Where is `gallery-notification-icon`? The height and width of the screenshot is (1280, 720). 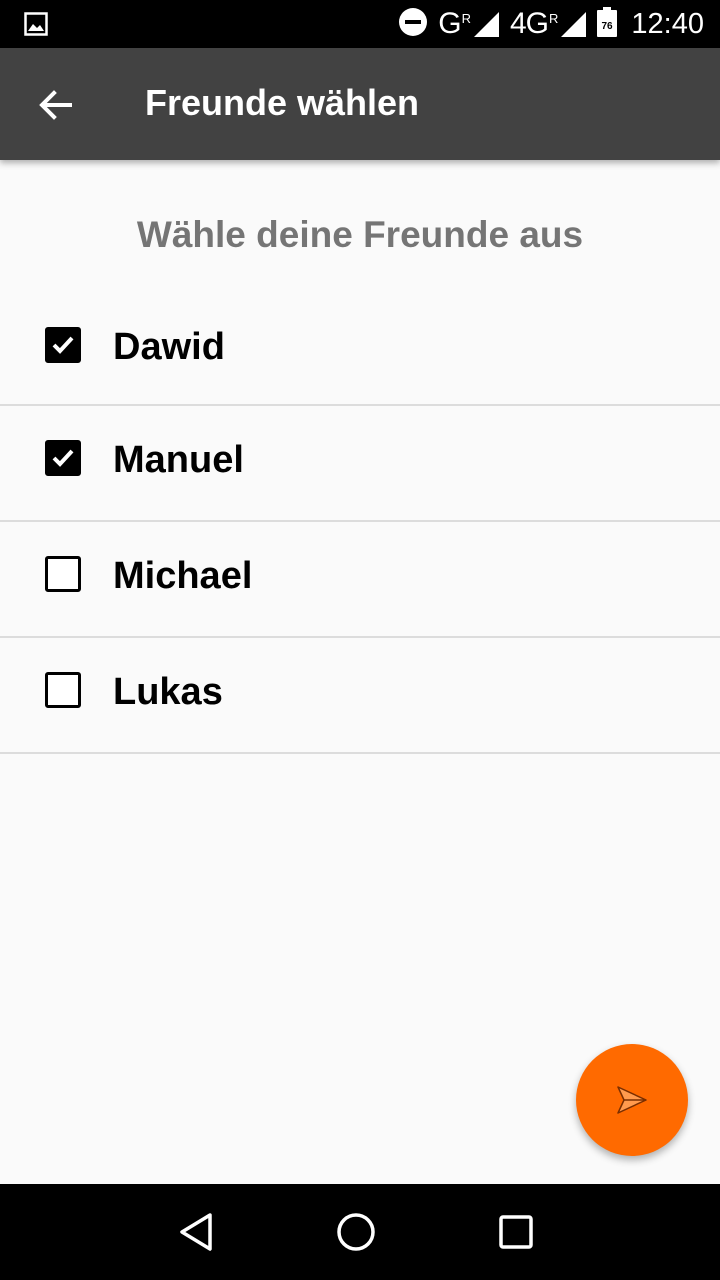 gallery-notification-icon is located at coordinates (36, 26).